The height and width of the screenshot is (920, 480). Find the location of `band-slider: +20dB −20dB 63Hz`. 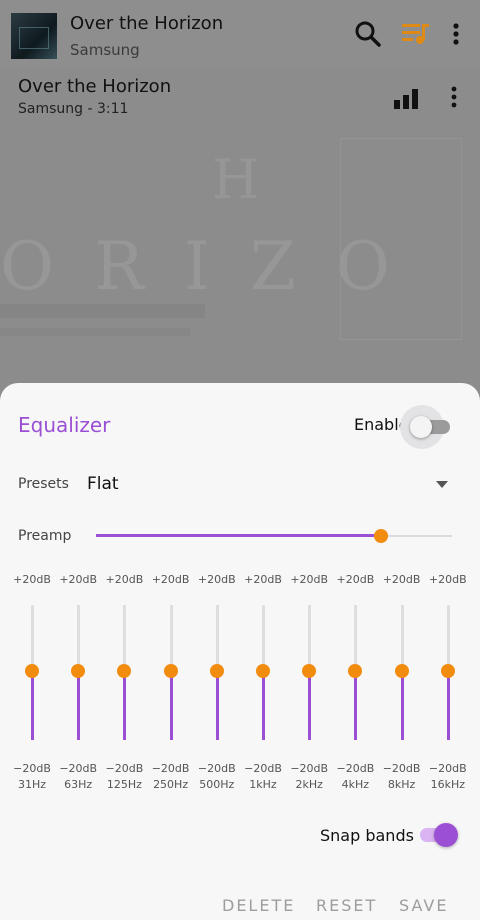

band-slider: +20dB −20dB 63Hz is located at coordinates (78, 683).